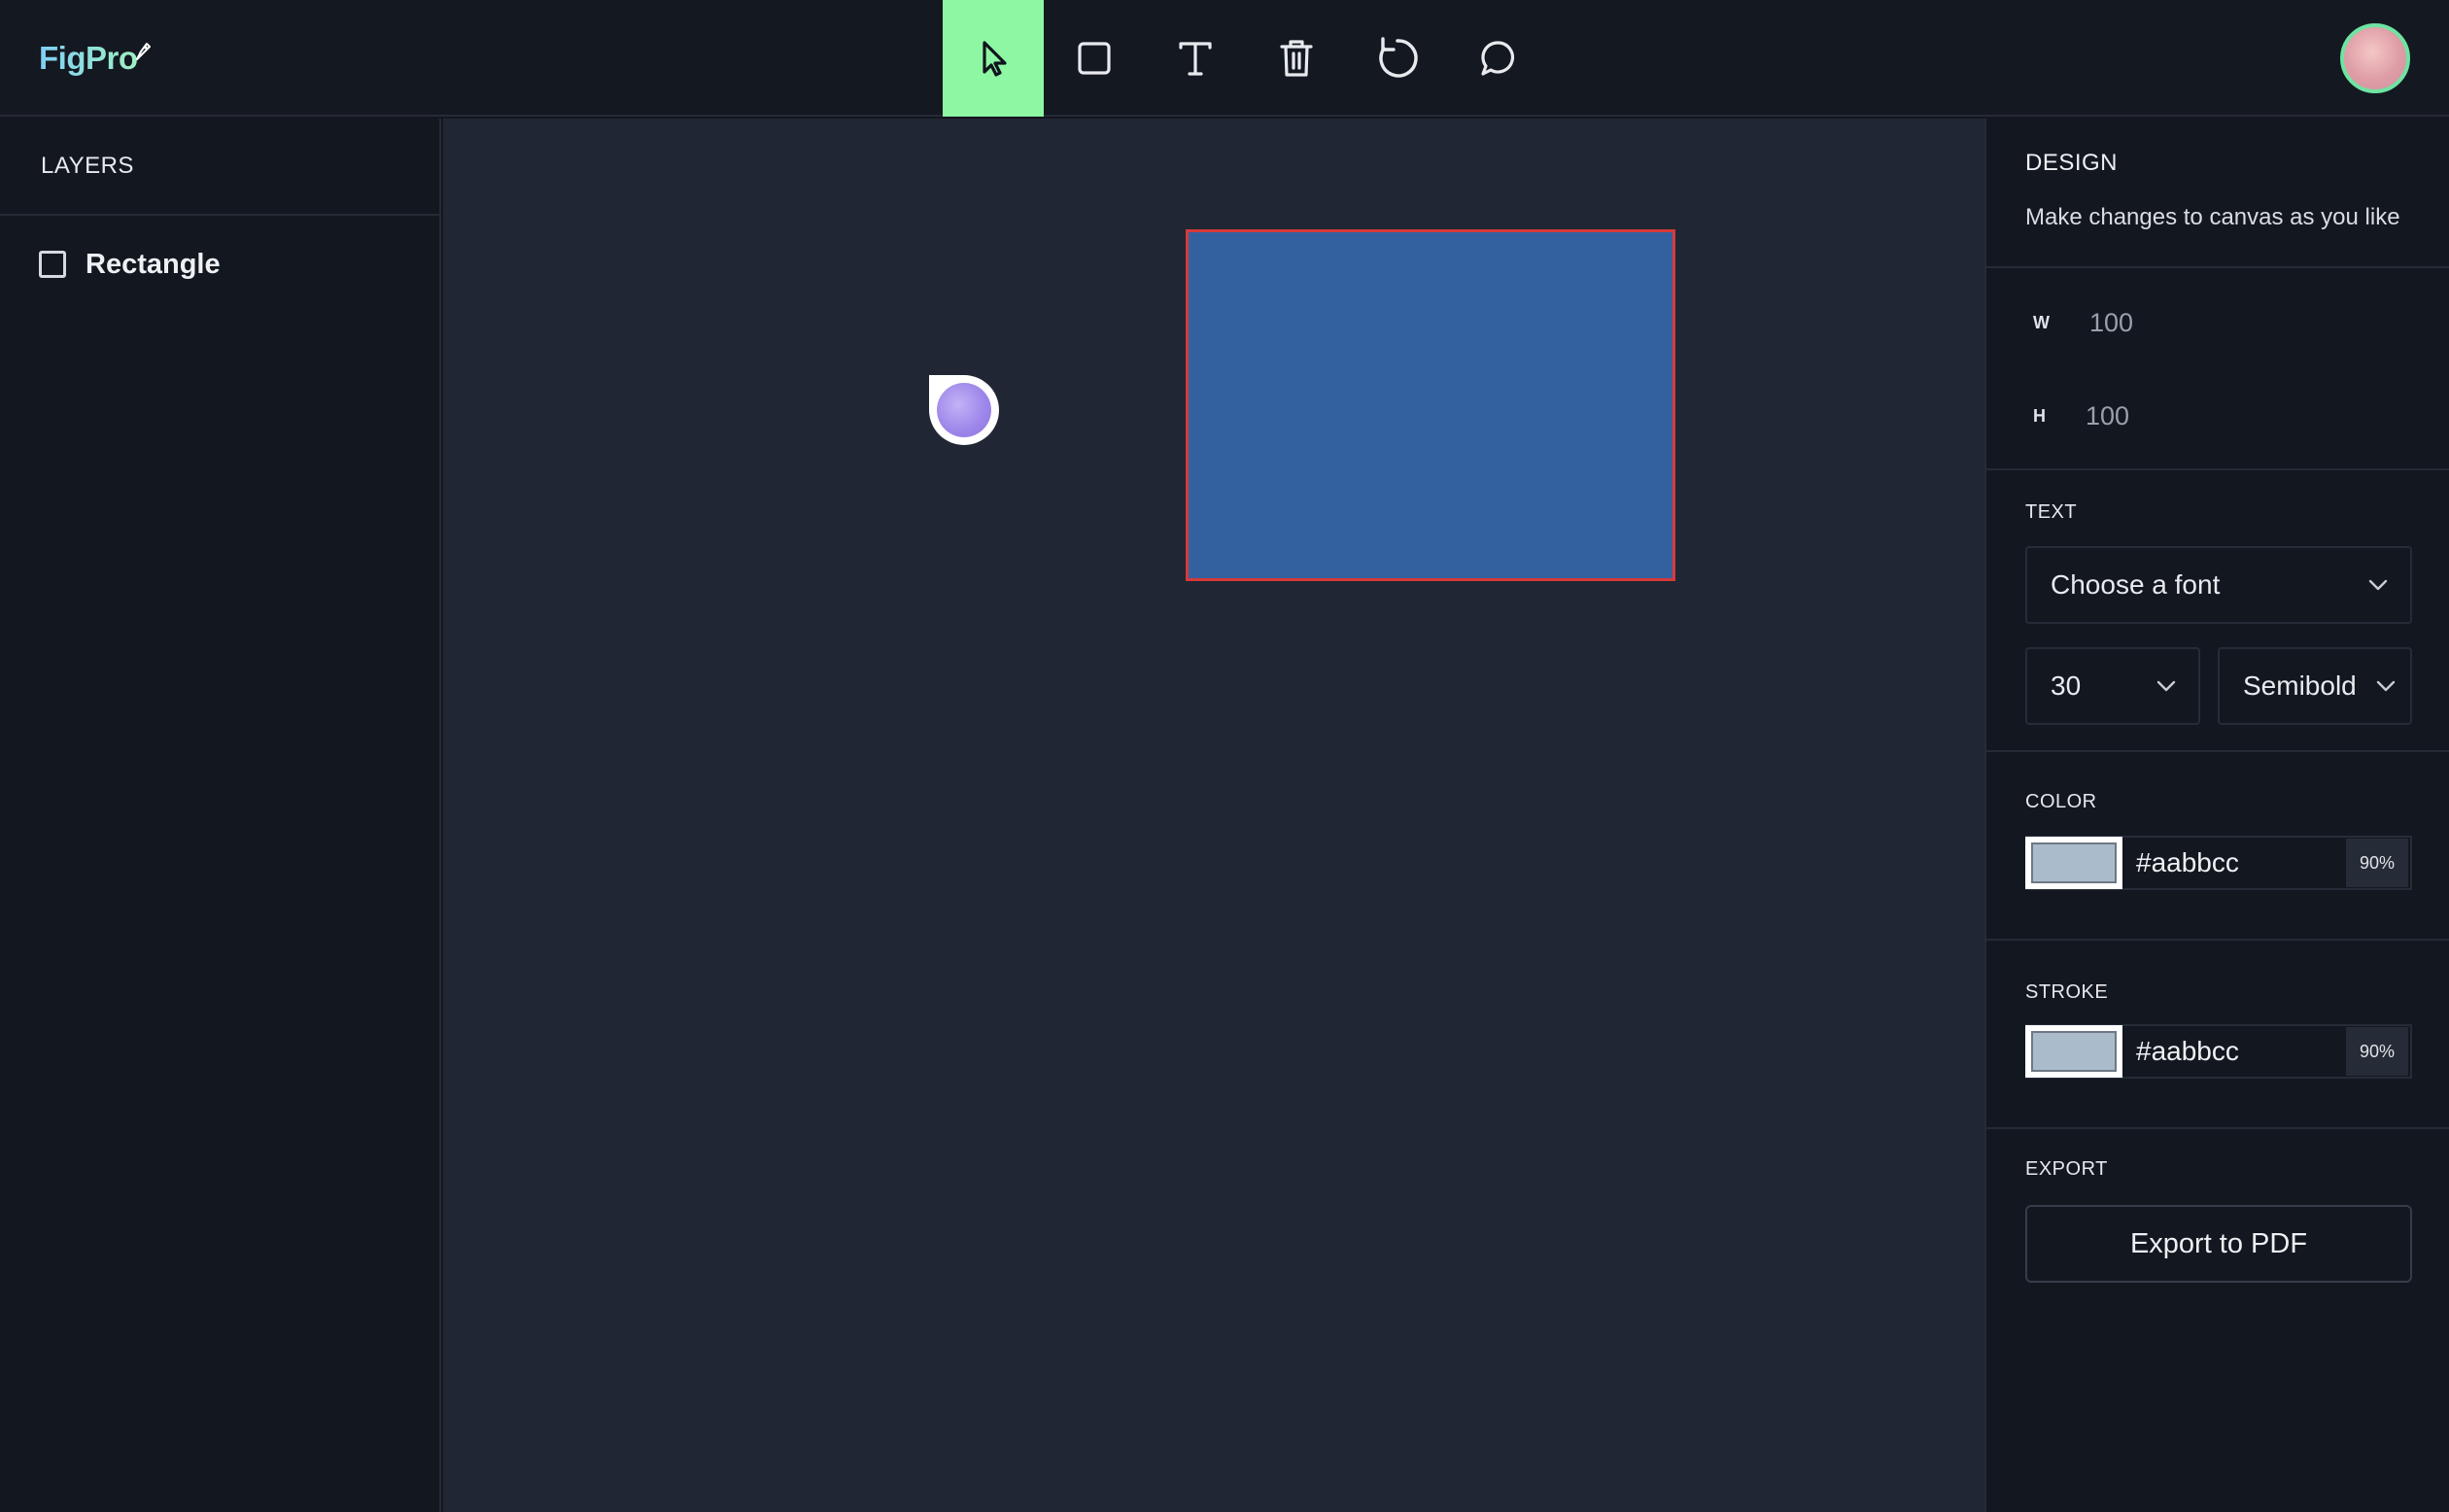  Describe the element at coordinates (2375, 58) in the screenshot. I see `user-avatar` at that location.